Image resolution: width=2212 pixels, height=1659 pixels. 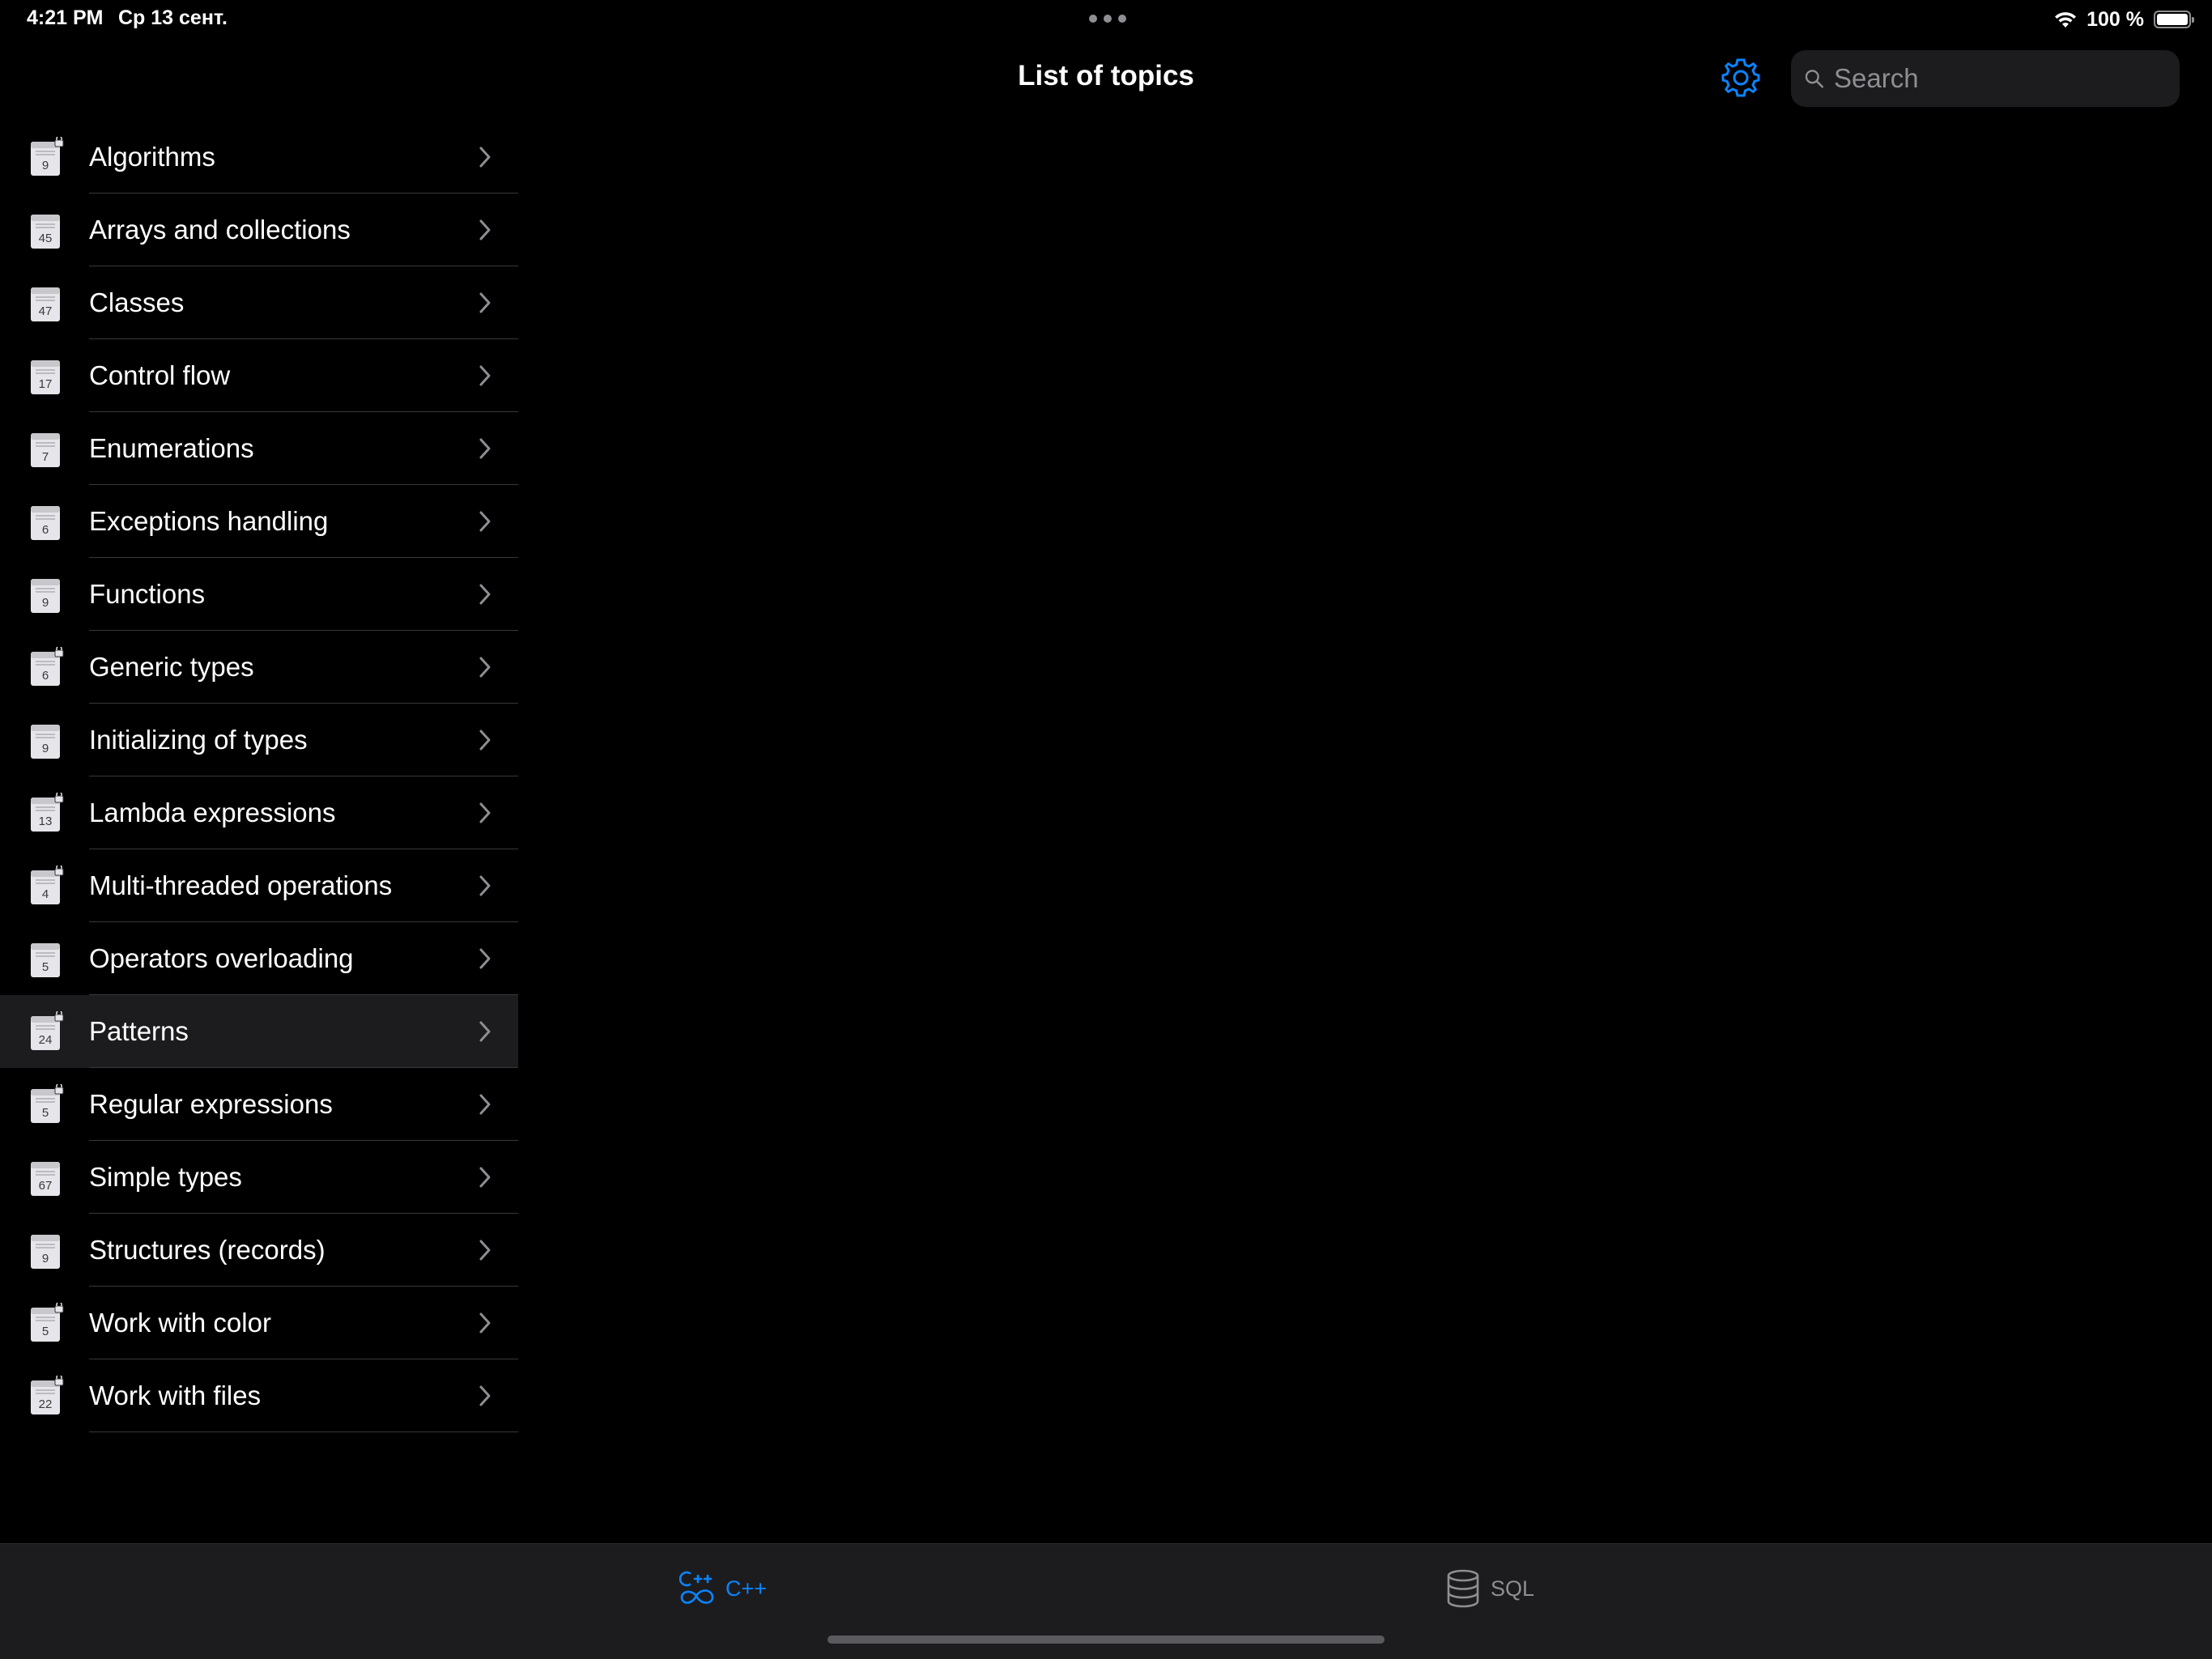 What do you see at coordinates (1106, 1640) in the screenshot?
I see `home-indicator` at bounding box center [1106, 1640].